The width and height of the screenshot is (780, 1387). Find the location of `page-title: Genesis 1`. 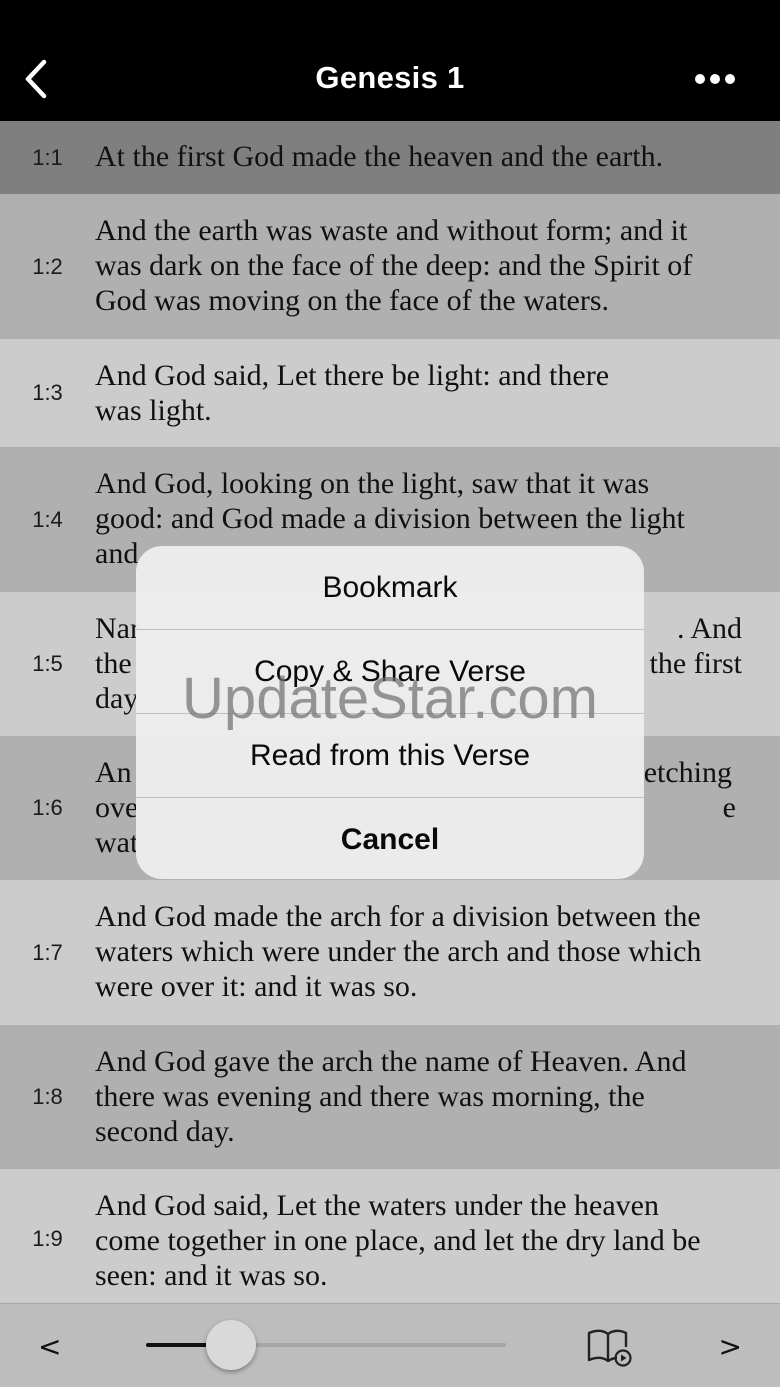

page-title: Genesis 1 is located at coordinates (390, 77).